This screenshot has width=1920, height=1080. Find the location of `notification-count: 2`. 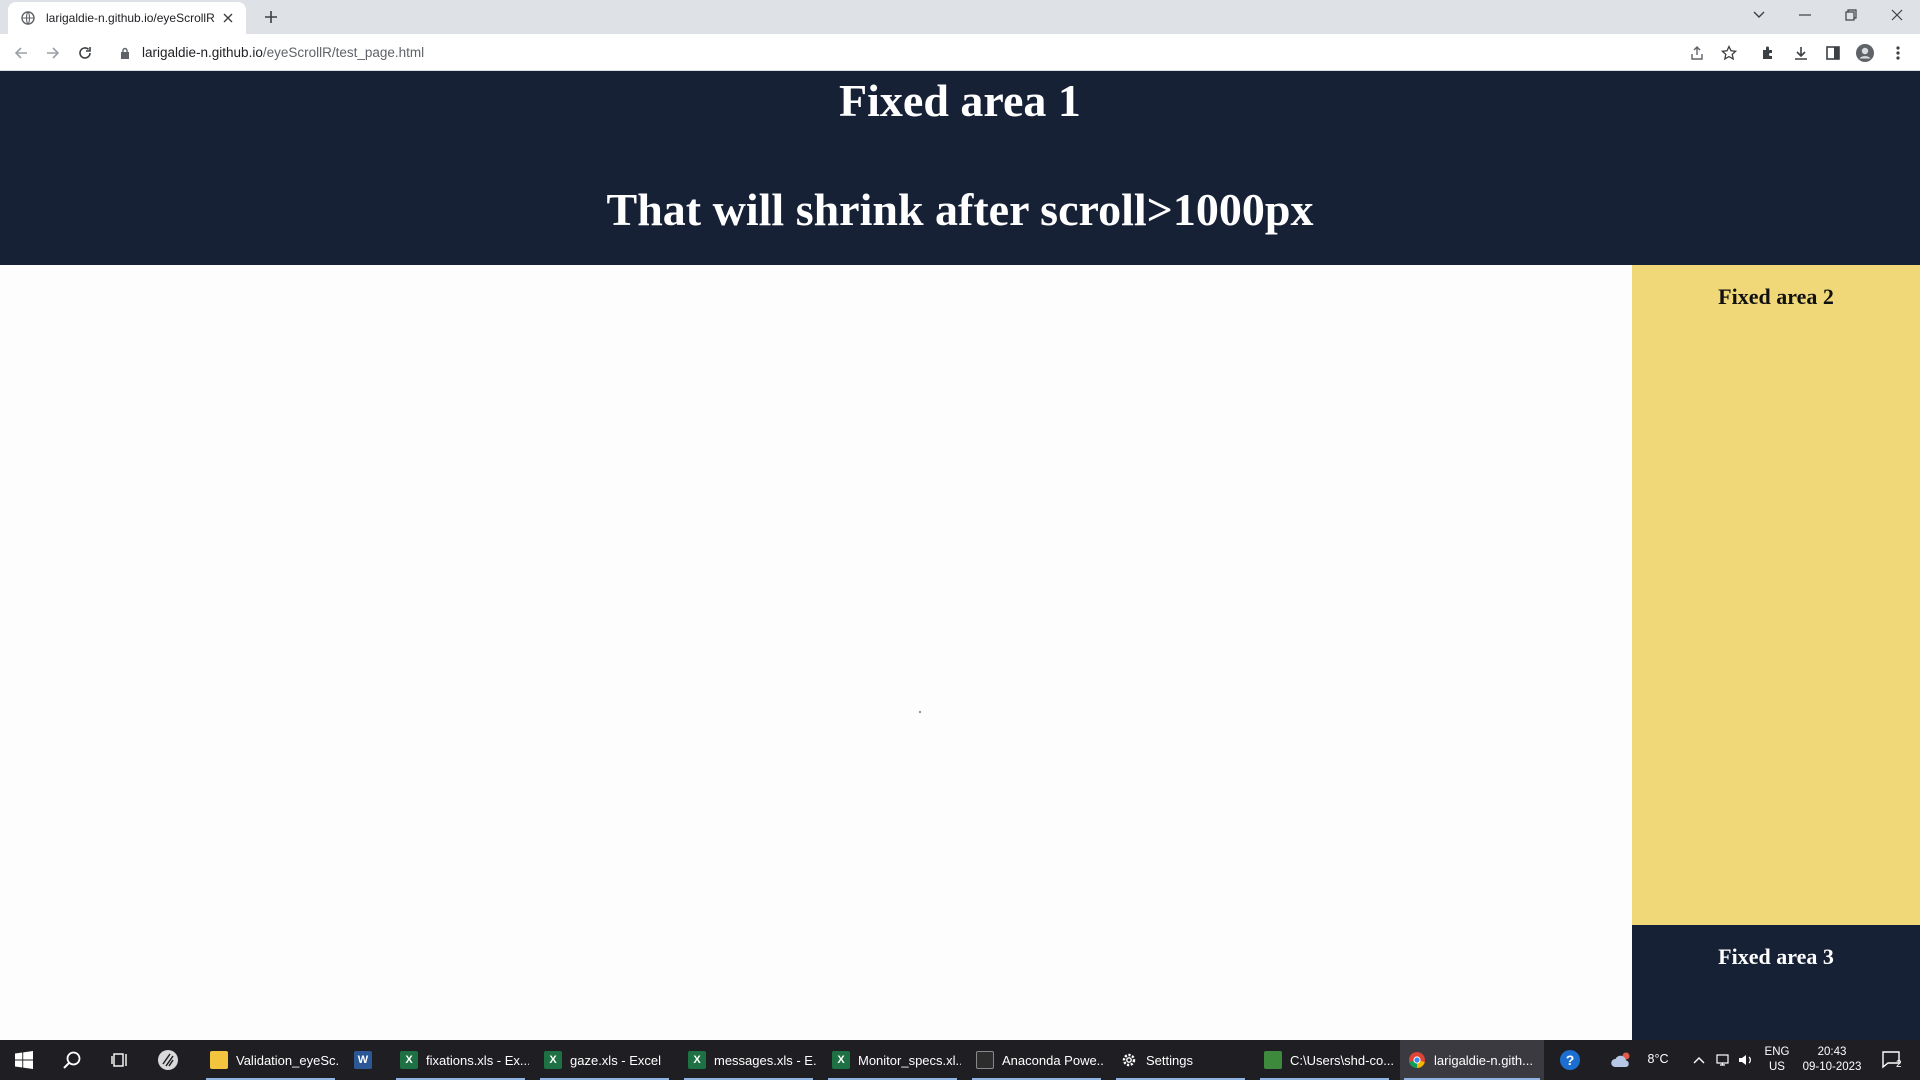

notification-count: 2 is located at coordinates (1899, 1064).